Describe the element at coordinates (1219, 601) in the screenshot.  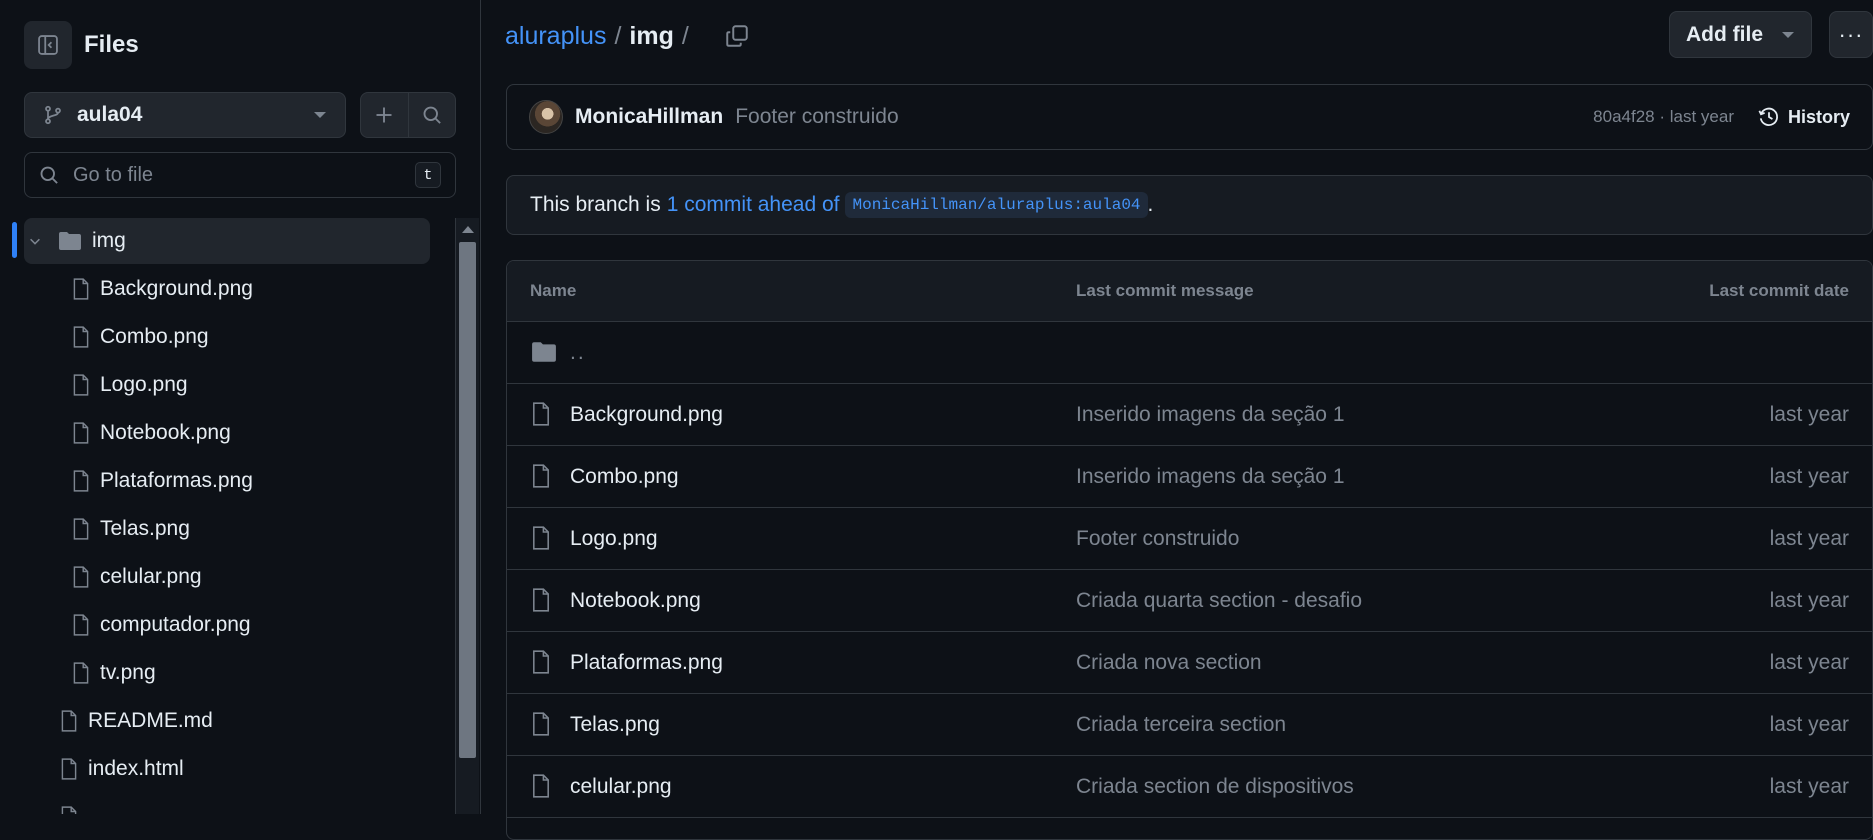
I see `file-commit-message: Criada quarta section - desafio` at that location.